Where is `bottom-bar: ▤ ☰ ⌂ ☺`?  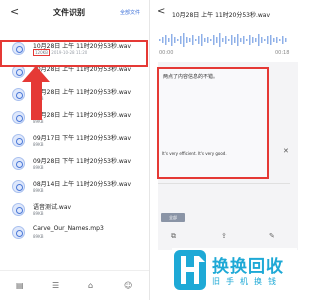
bottom-bar: ▤ ☰ ⌂ ☺ is located at coordinates (74, 285).